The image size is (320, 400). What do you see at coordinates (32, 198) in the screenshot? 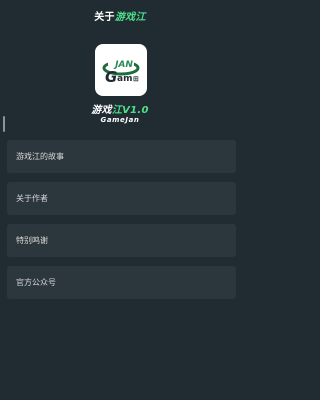
I see `menu-item-label: 关于作者` at bounding box center [32, 198].